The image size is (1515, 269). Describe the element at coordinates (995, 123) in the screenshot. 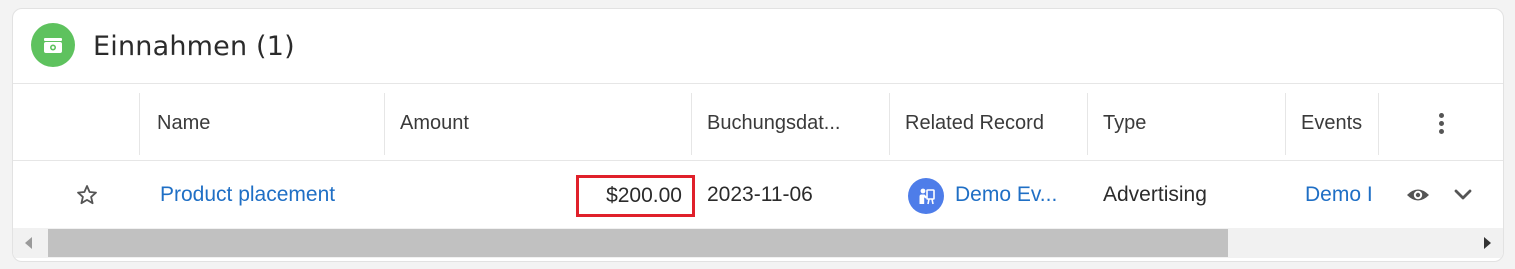

I see `column-header-related-record: Related Record` at that location.